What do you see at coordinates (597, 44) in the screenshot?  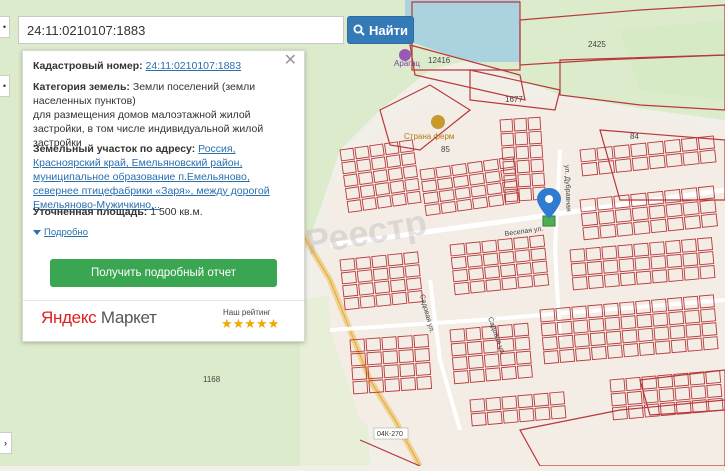 I see `map-label: 2425` at bounding box center [597, 44].